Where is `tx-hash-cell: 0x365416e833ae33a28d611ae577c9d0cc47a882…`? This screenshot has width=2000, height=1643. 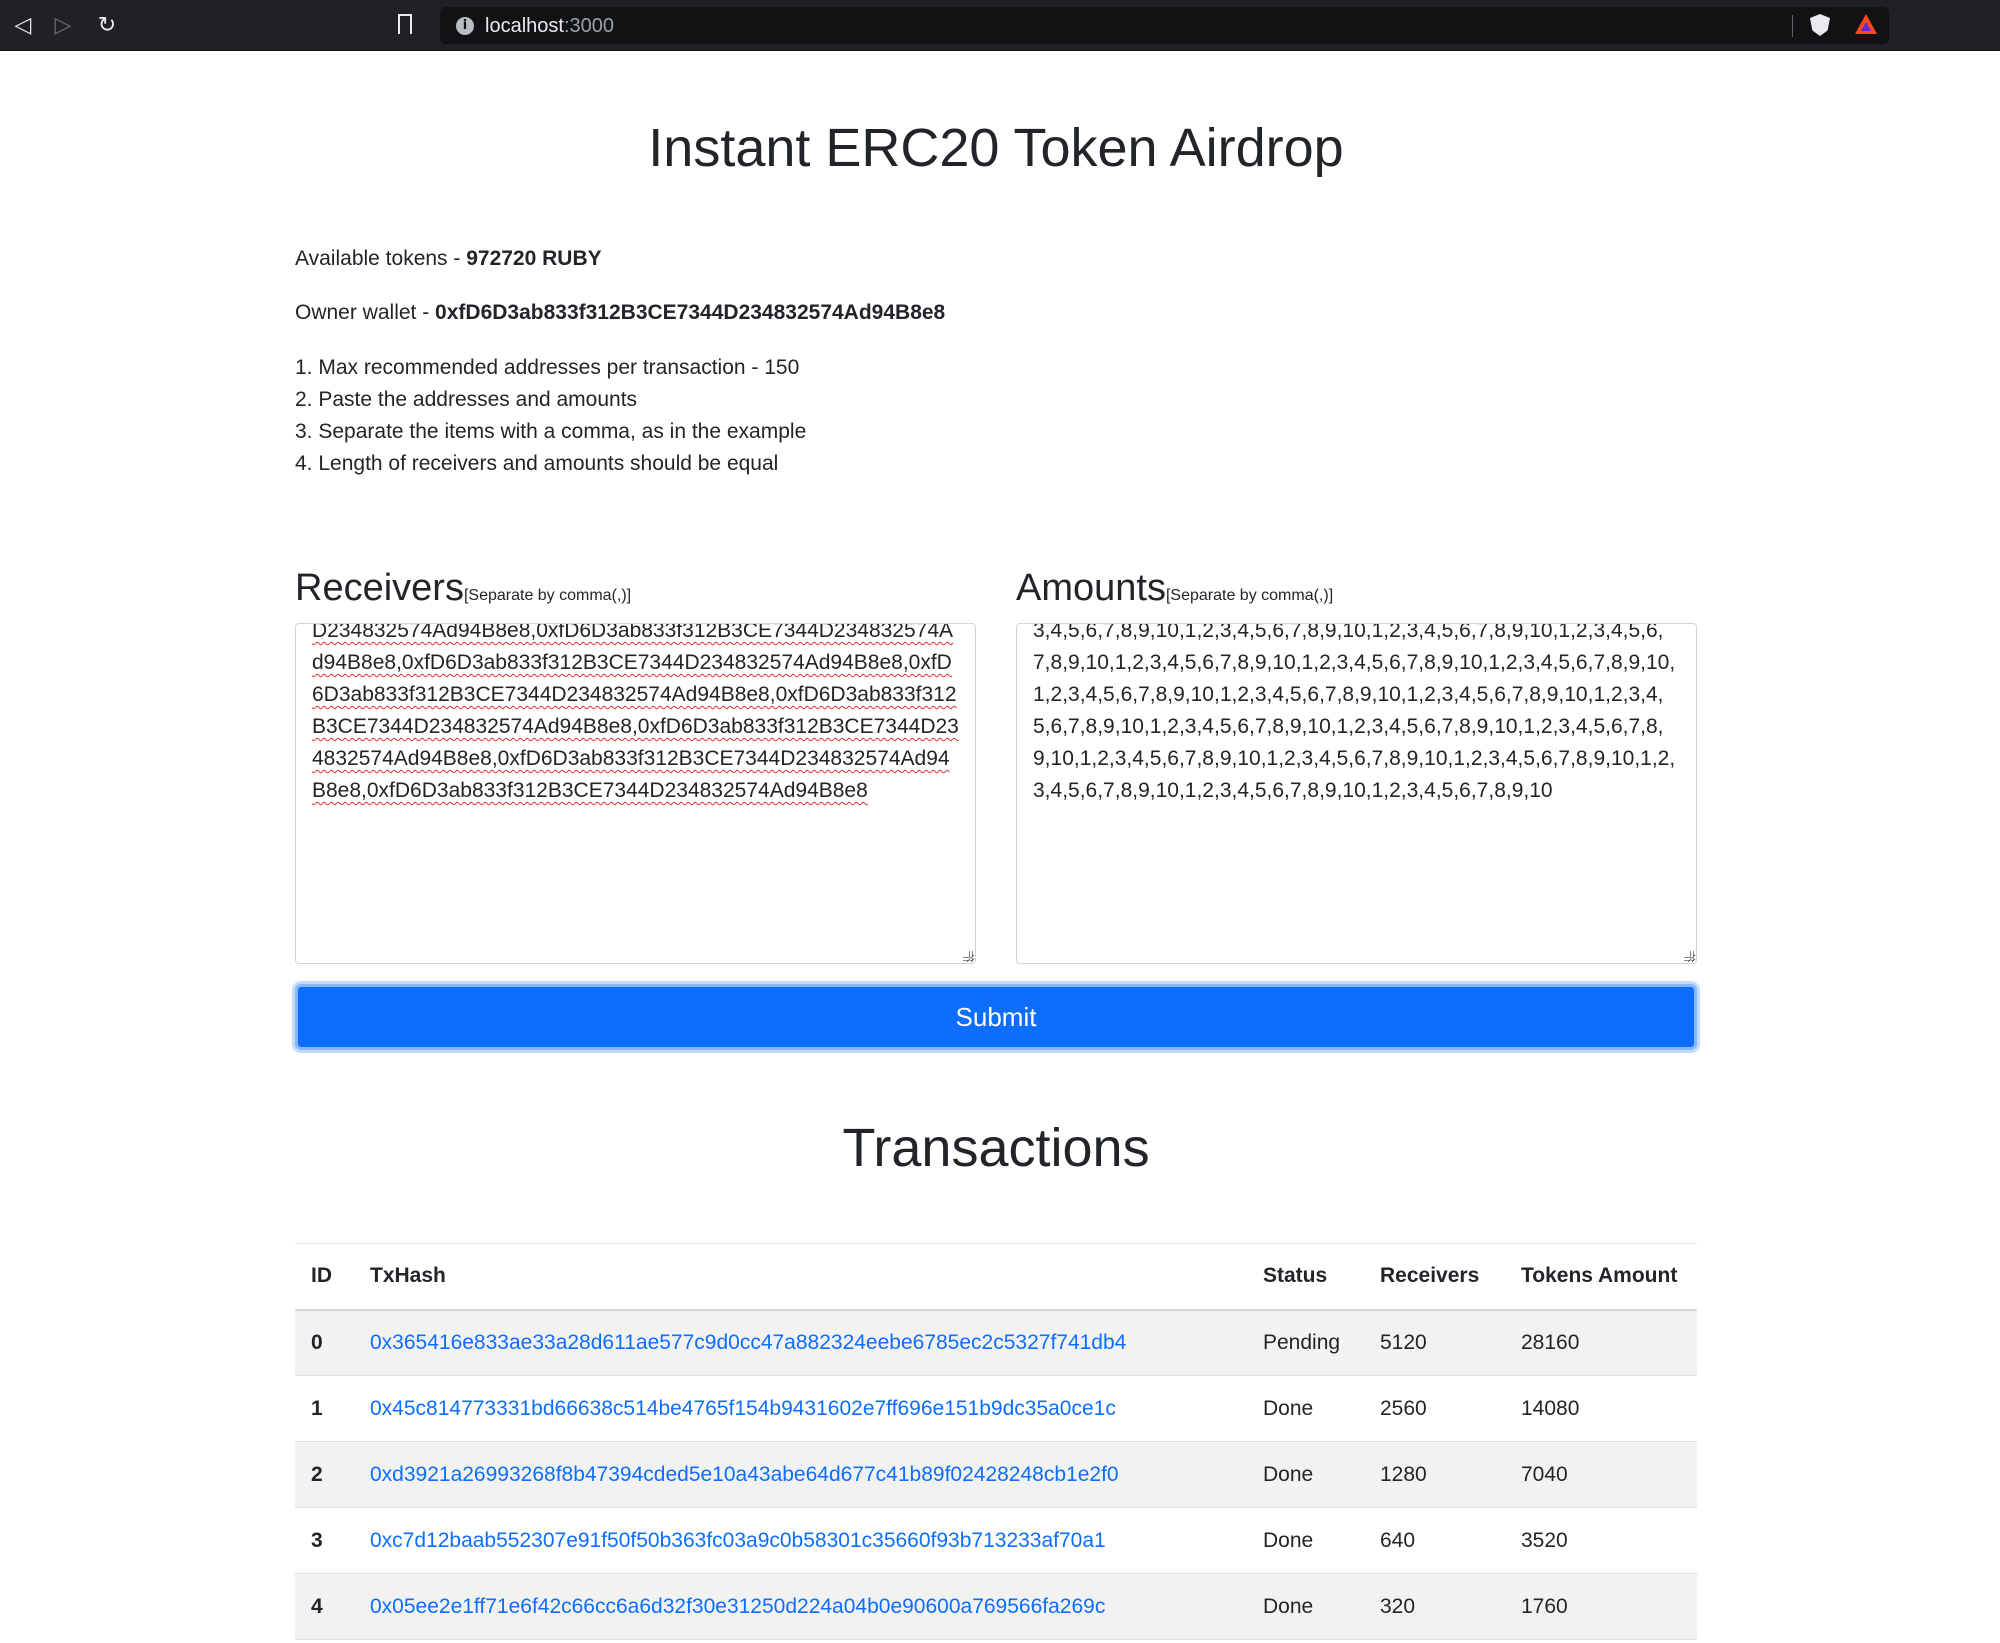 tx-hash-cell: 0x365416e833ae33a28d611ae577c9d0cc47a882… is located at coordinates (800, 1342).